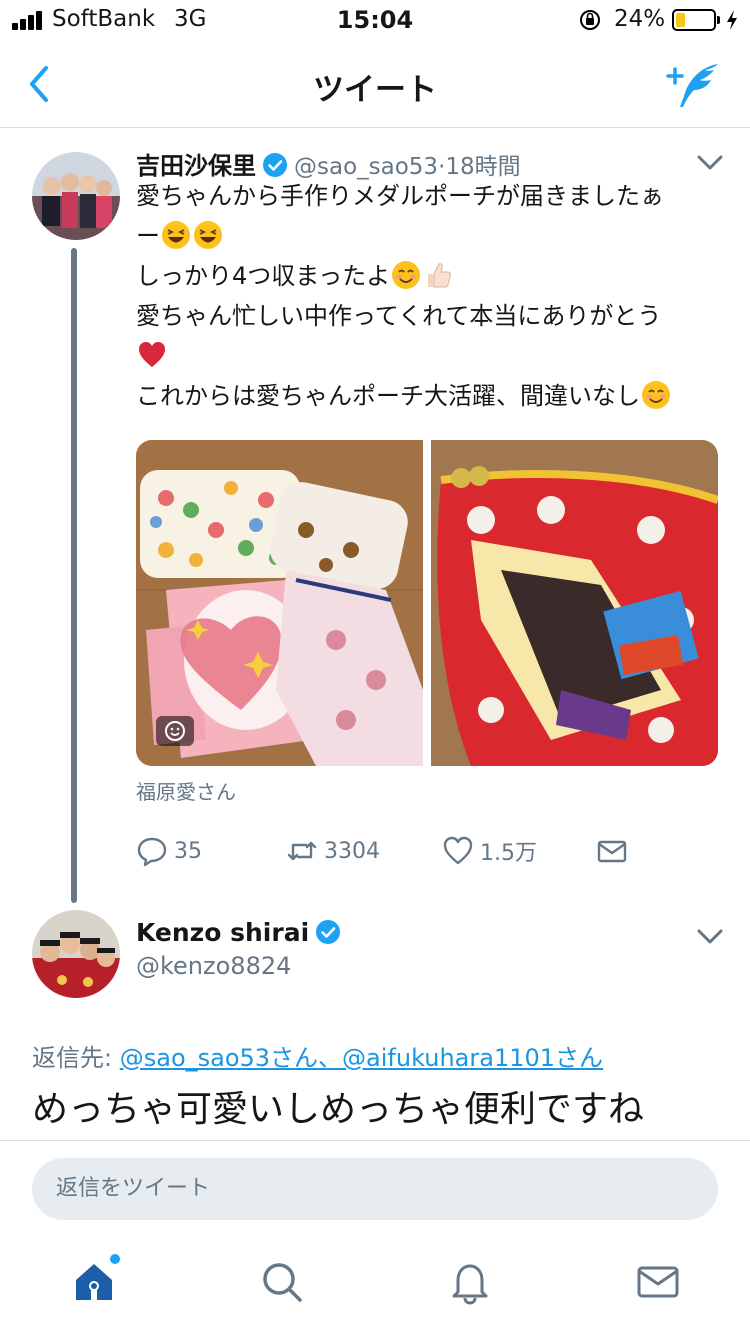  I want to click on bell-icon, so click(470, 1284).